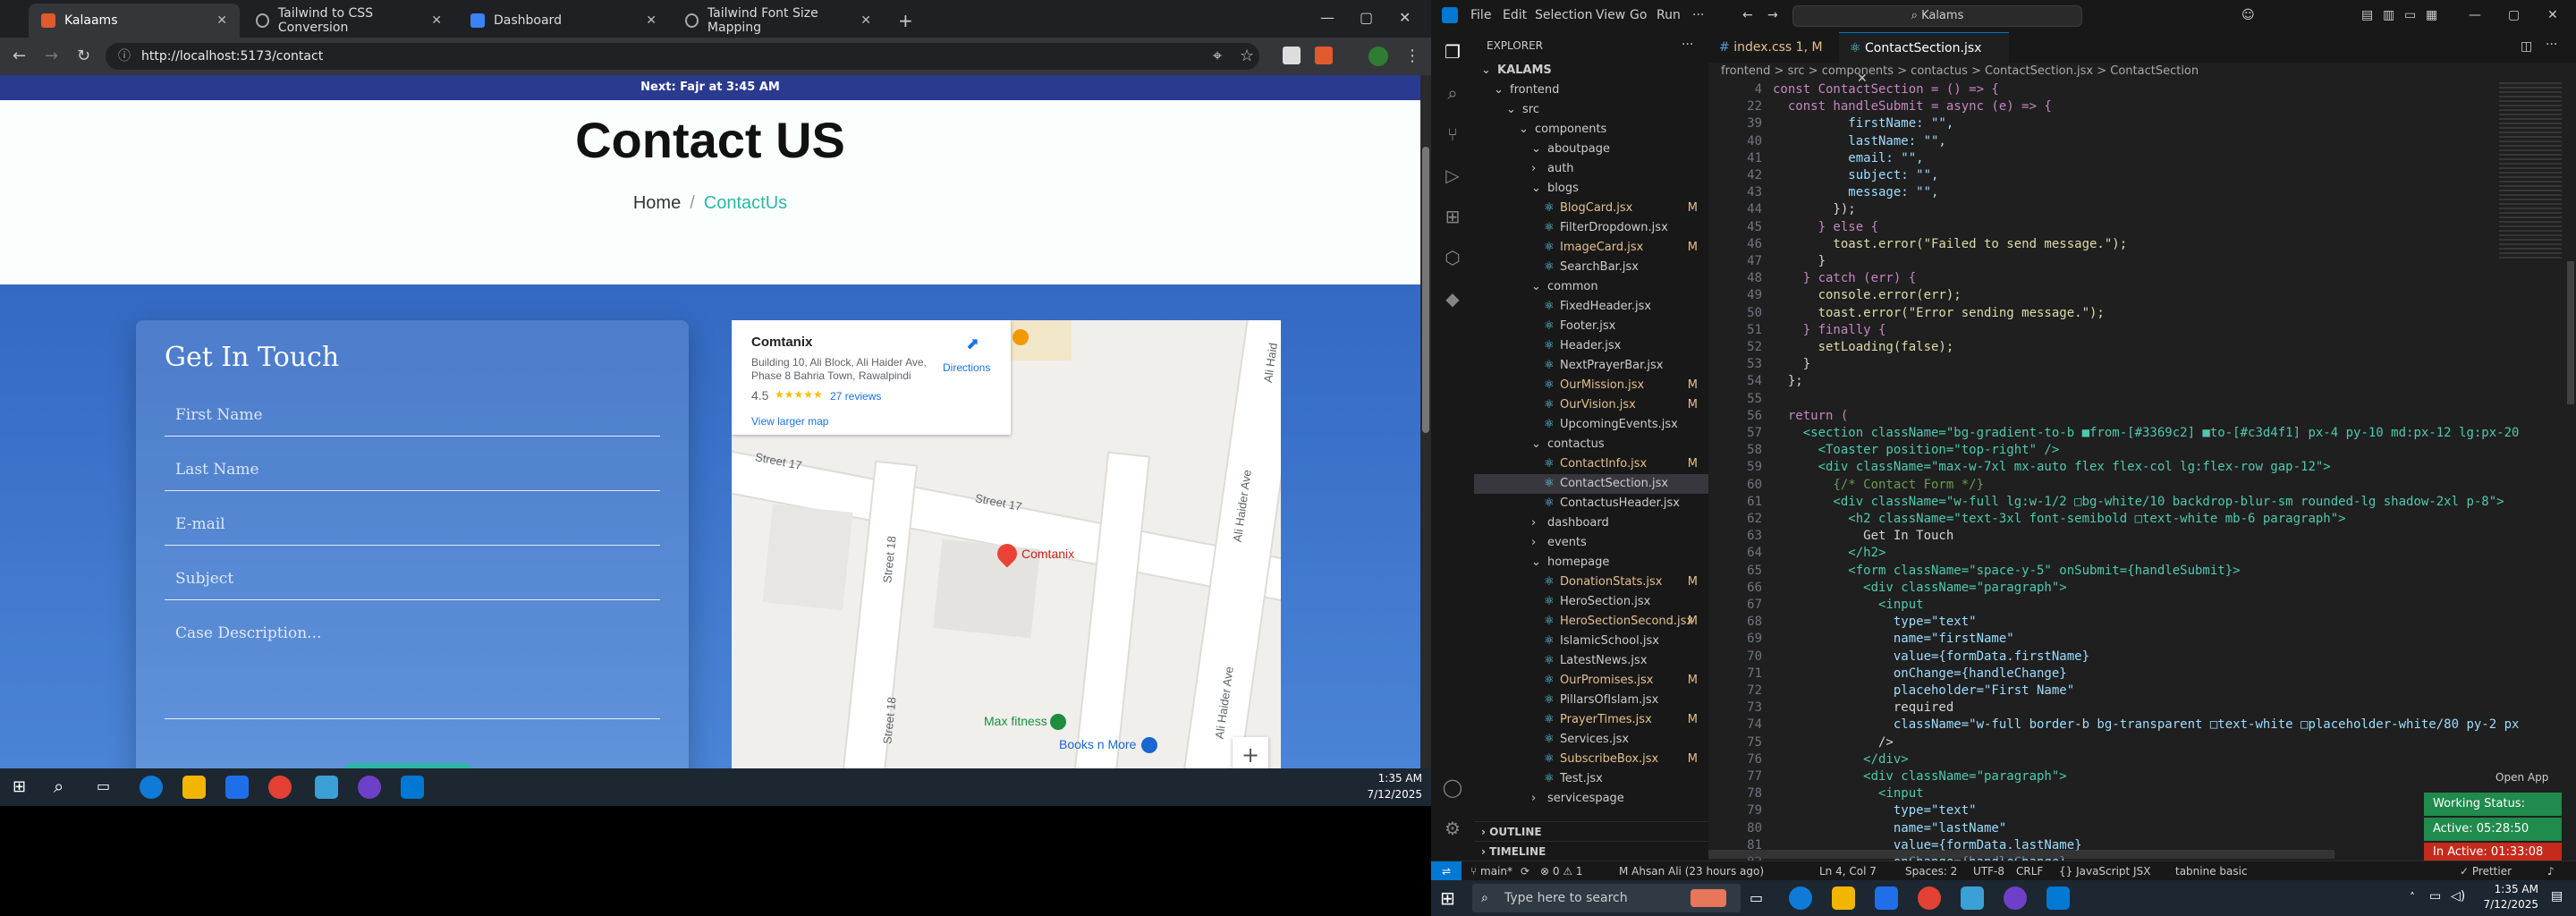 The height and width of the screenshot is (916, 2576). Describe the element at coordinates (1591, 405) in the screenshot. I see `file-tree-file: ⚛ OurVision.jsx M` at that location.